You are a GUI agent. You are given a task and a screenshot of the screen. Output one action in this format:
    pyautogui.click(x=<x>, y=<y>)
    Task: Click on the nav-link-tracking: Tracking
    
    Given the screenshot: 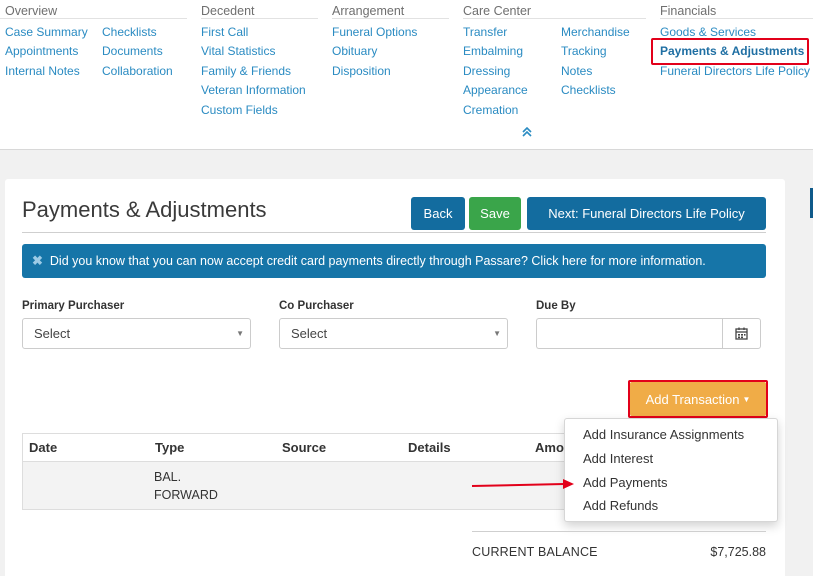 What is the action you would take?
    pyautogui.click(x=584, y=51)
    